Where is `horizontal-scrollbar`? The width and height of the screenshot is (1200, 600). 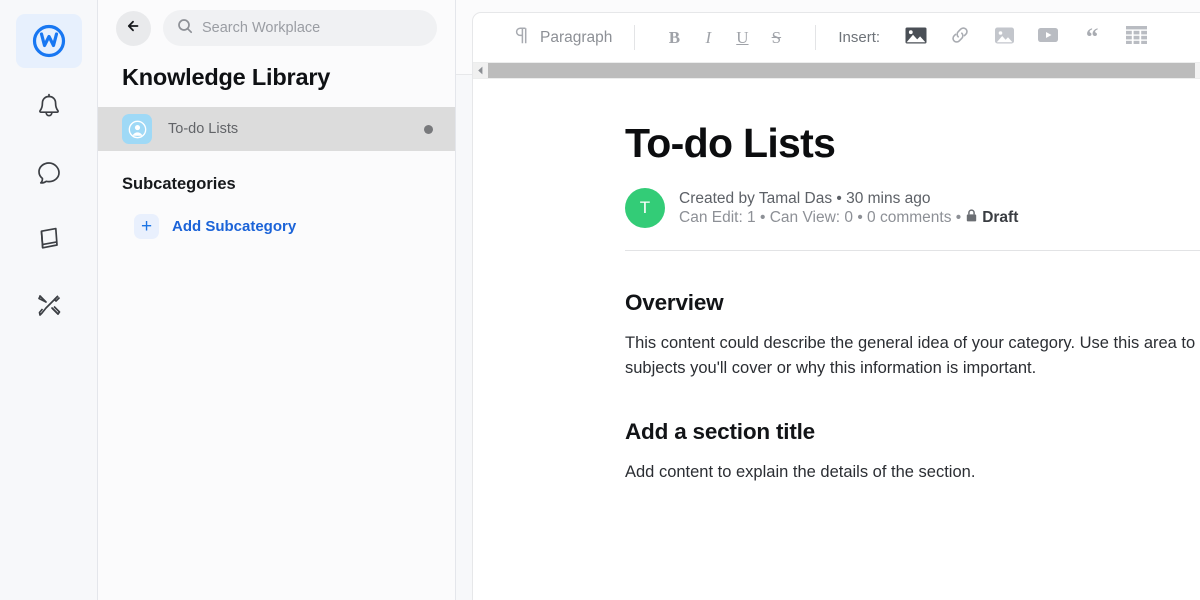
horizontal-scrollbar is located at coordinates (836, 70).